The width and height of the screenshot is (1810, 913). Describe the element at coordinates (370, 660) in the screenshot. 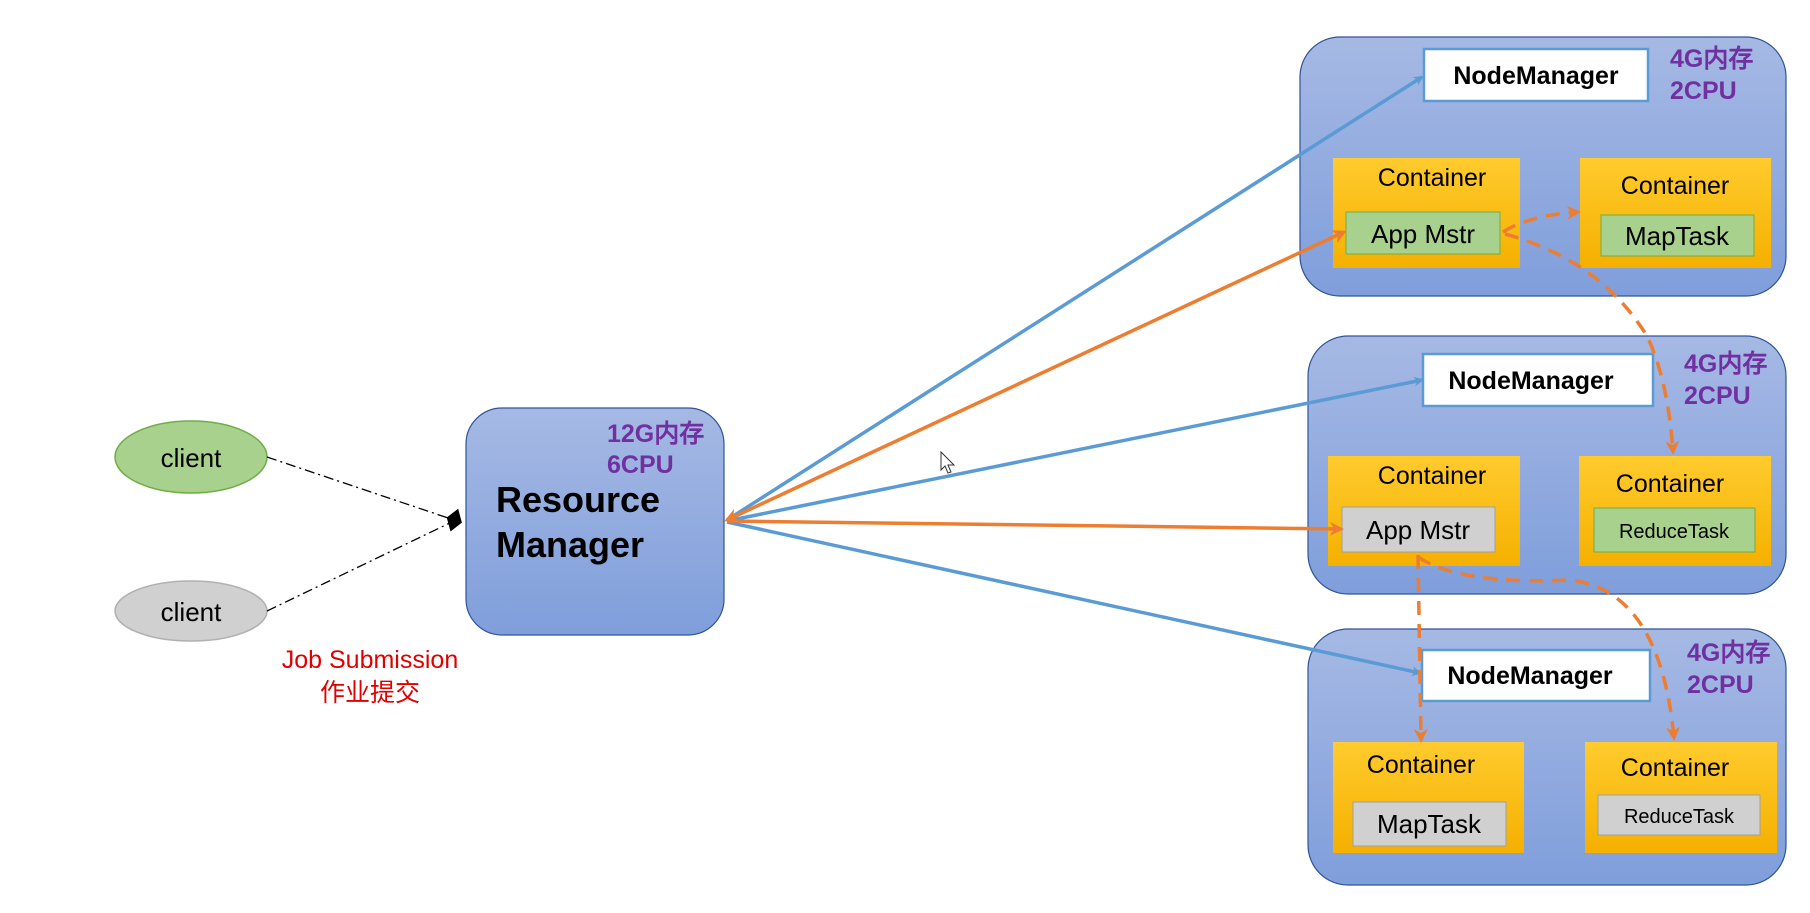

I see `job-submission-label: Job Submission` at that location.